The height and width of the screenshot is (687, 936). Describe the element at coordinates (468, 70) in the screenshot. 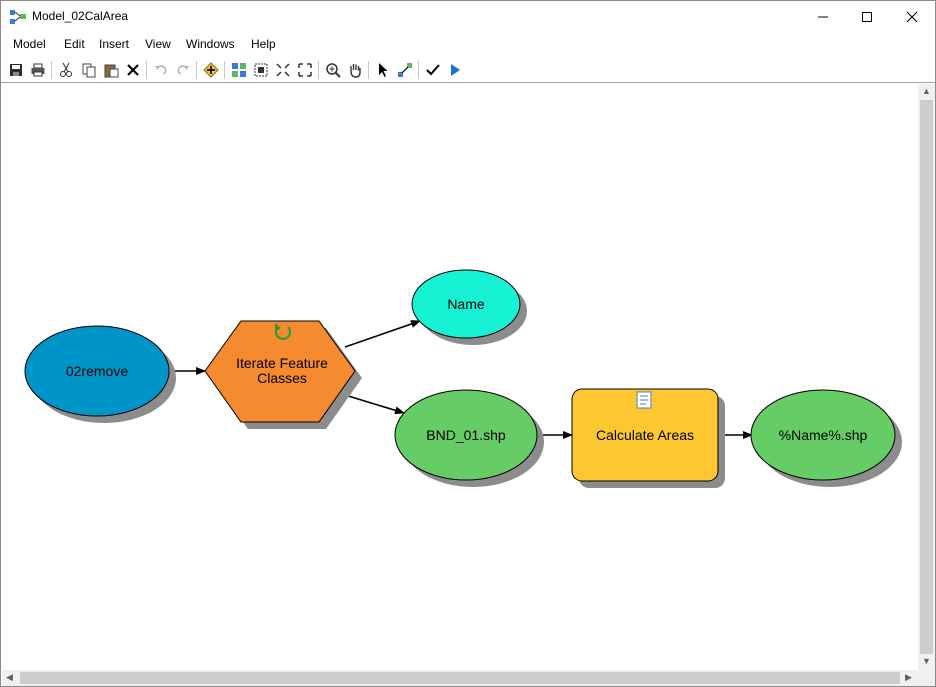

I see `toolbar` at that location.